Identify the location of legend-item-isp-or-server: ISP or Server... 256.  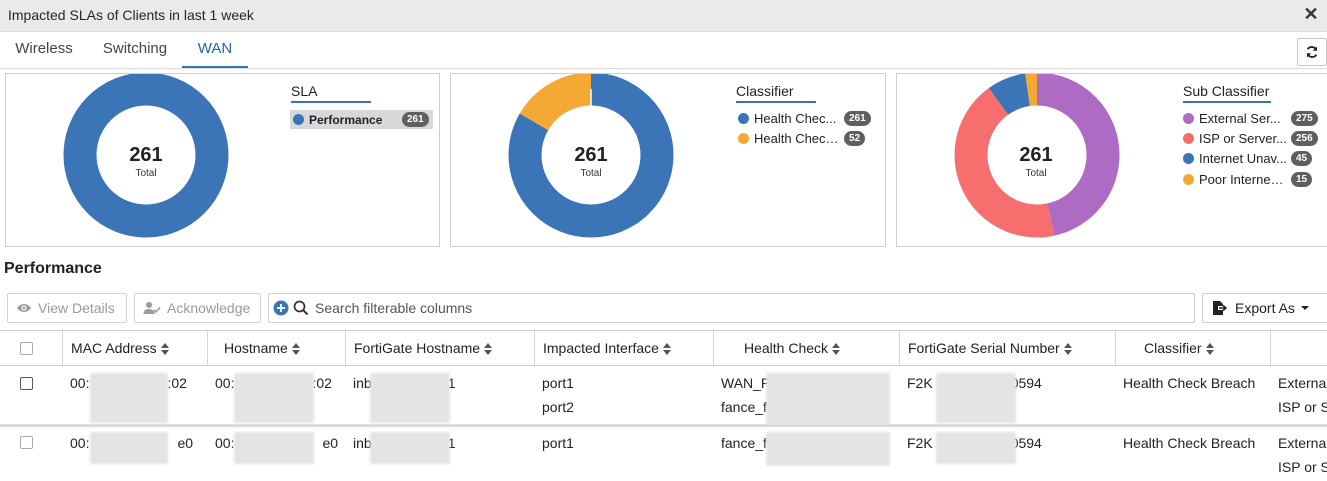
(1250, 138).